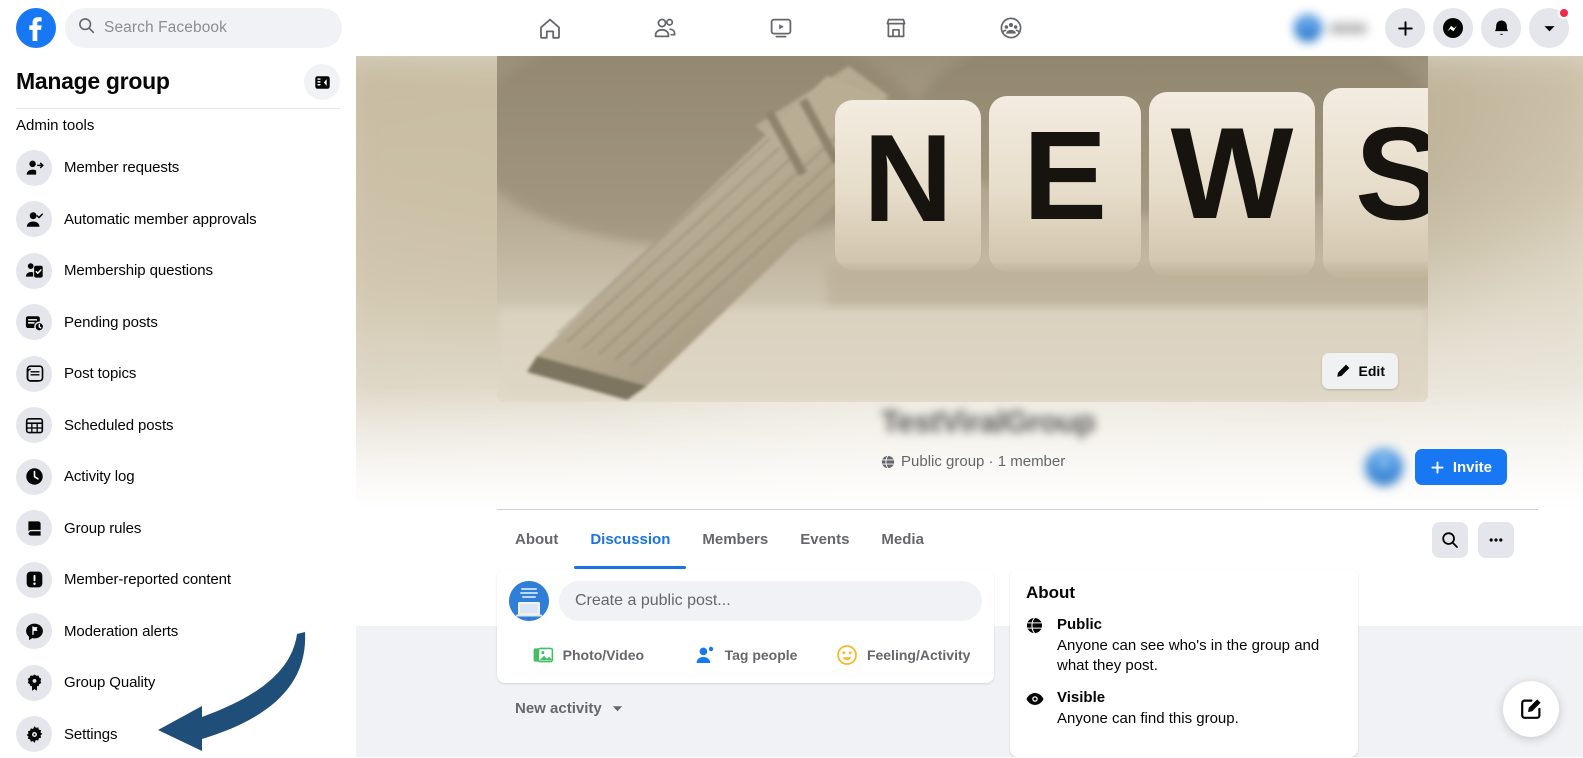  Describe the element at coordinates (1430, 28) in the screenshot. I see `topbar-right-group` at that location.